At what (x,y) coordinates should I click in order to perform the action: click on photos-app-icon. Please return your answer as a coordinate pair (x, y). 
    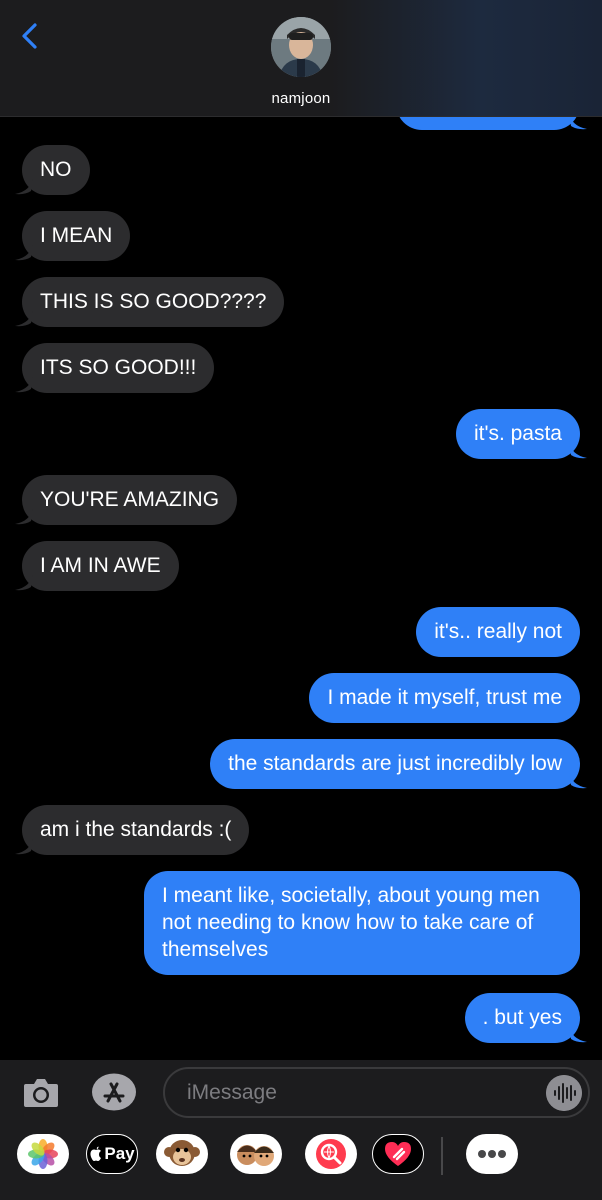
    Looking at the image, I should click on (43, 1154).